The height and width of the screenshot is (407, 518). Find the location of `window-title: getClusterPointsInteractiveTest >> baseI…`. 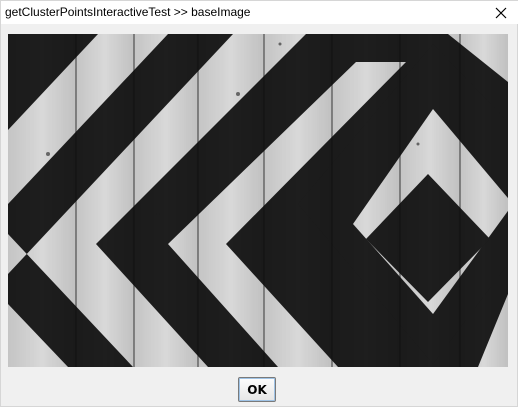

window-title: getClusterPointsInteractiveTest >> baseI… is located at coordinates (128, 12).